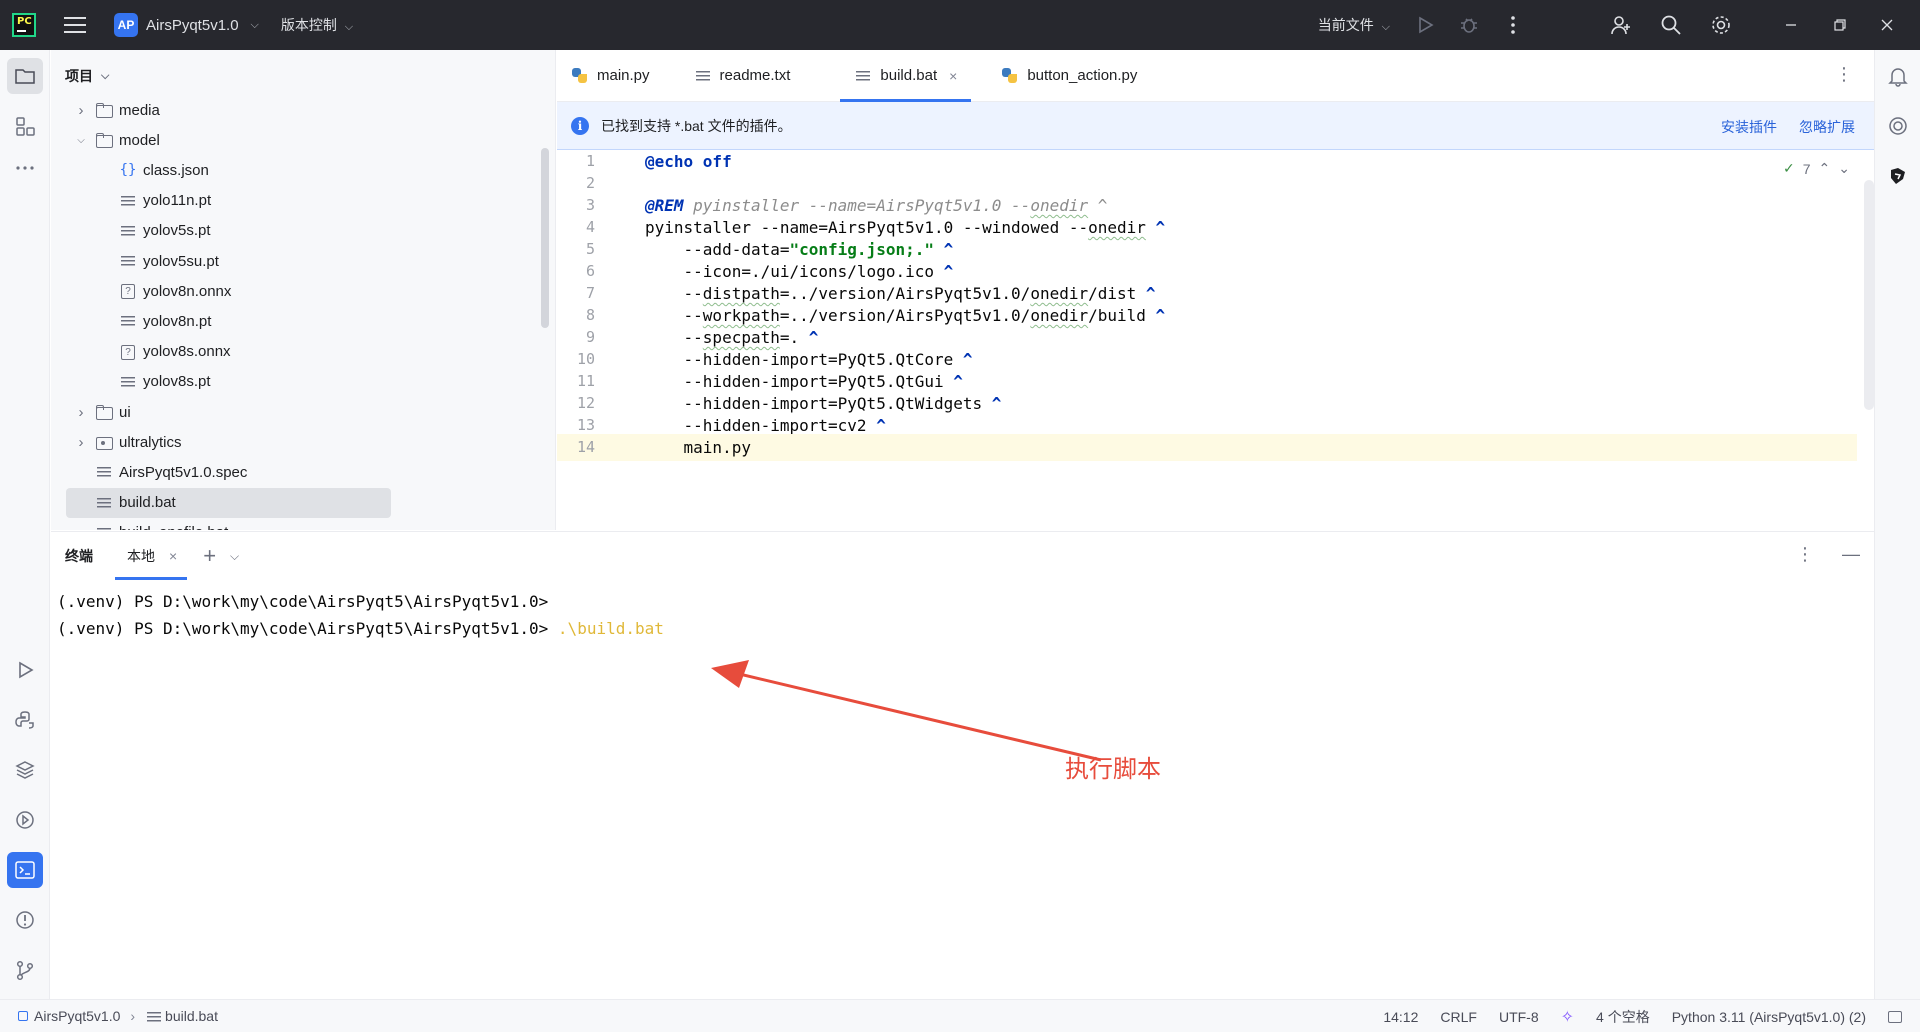 The height and width of the screenshot is (1032, 1920). I want to click on tree-item: yolov5su.pt, so click(296, 261).